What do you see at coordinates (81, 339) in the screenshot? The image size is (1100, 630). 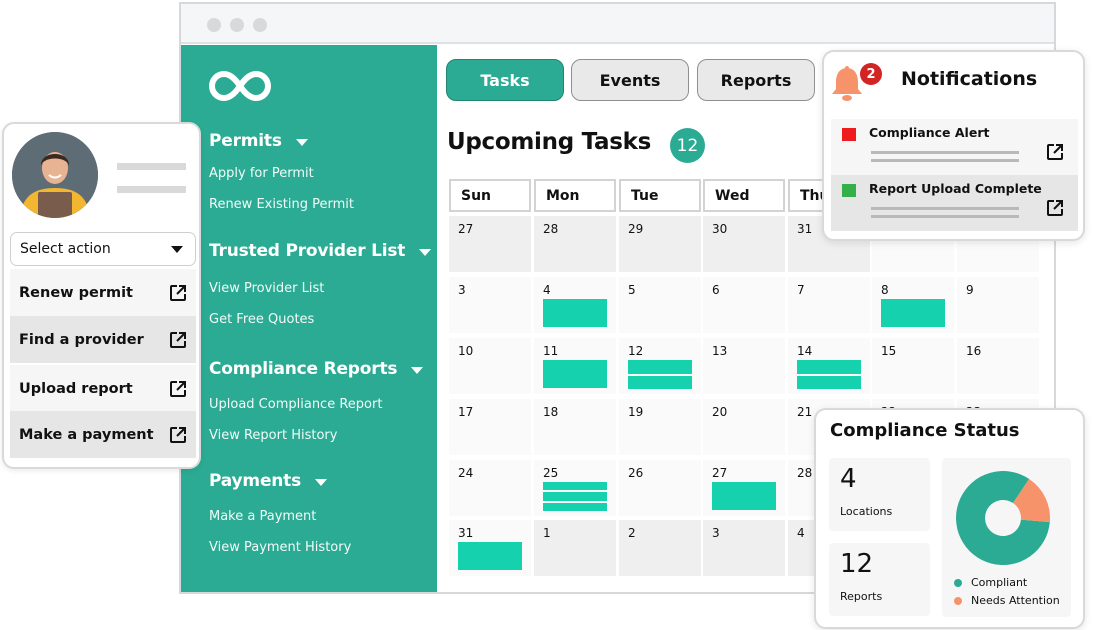 I see `action-label: Find a provider` at bounding box center [81, 339].